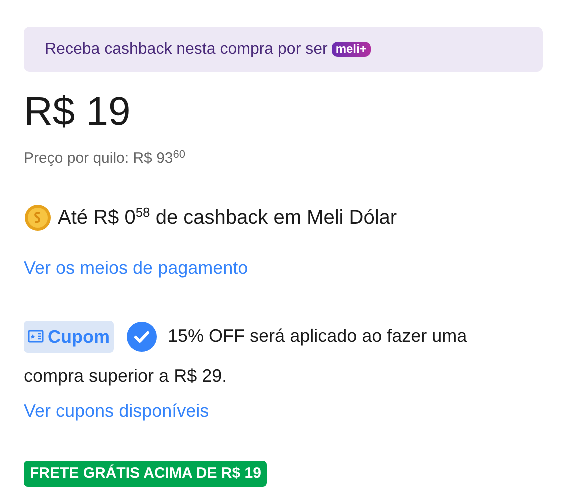  I want to click on banner-text: Receba cashback nesta compra por ser, so click(186, 50).